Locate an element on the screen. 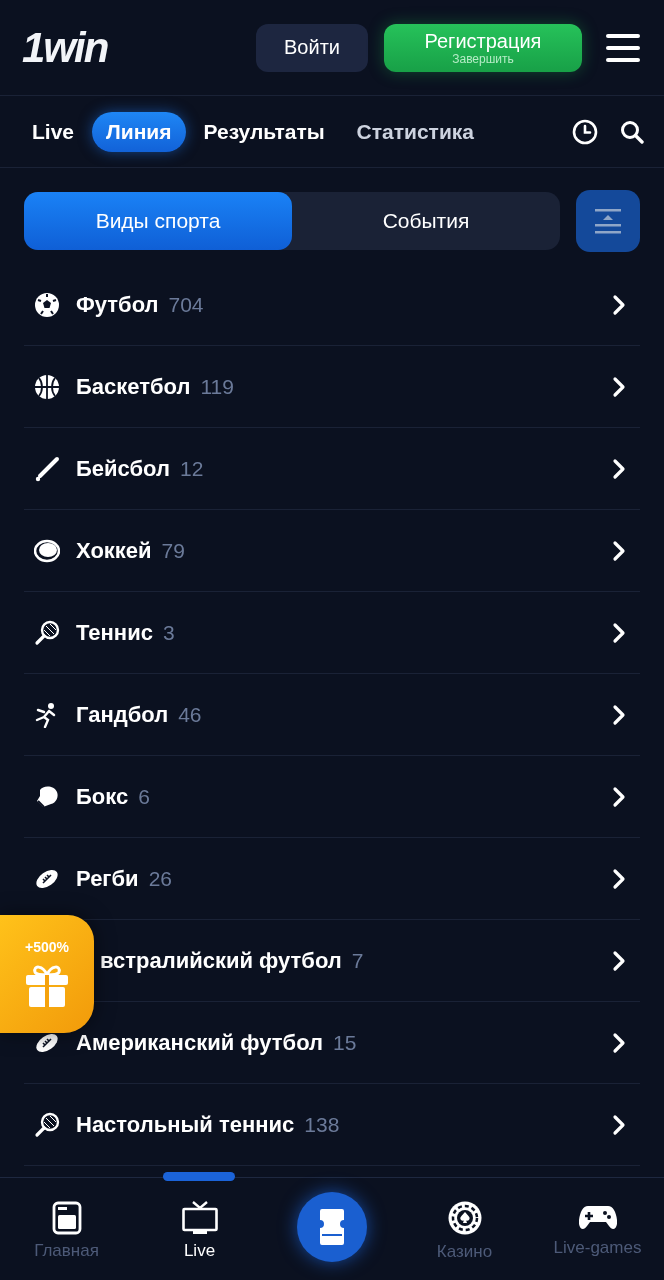  event-count: 26 is located at coordinates (160, 878).